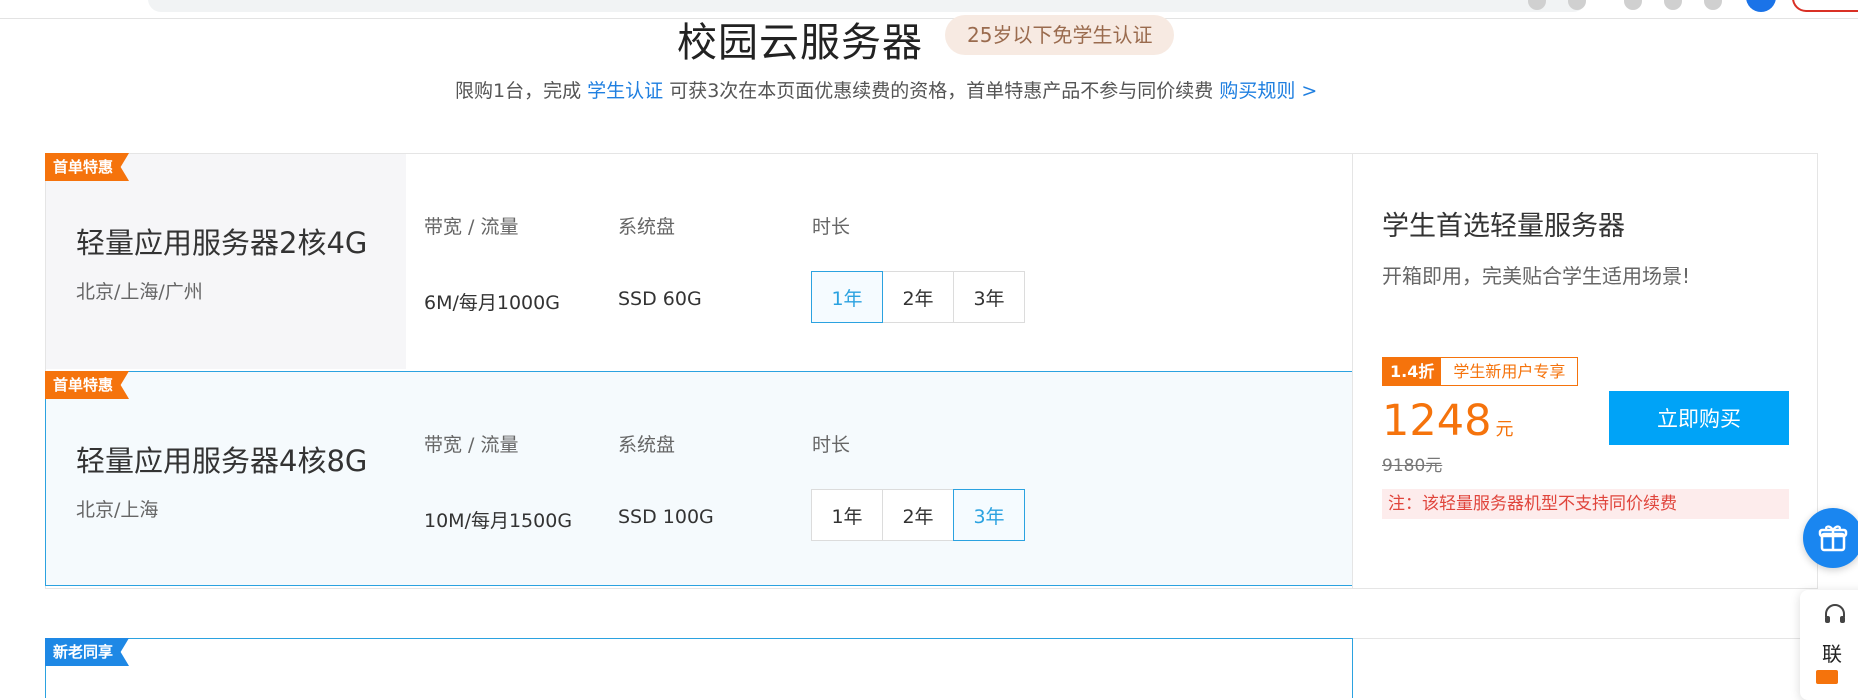 The height and width of the screenshot is (700, 1858). I want to click on renewal-note: 注：该轻量服务器机型不支持同价续费, so click(1585, 504).